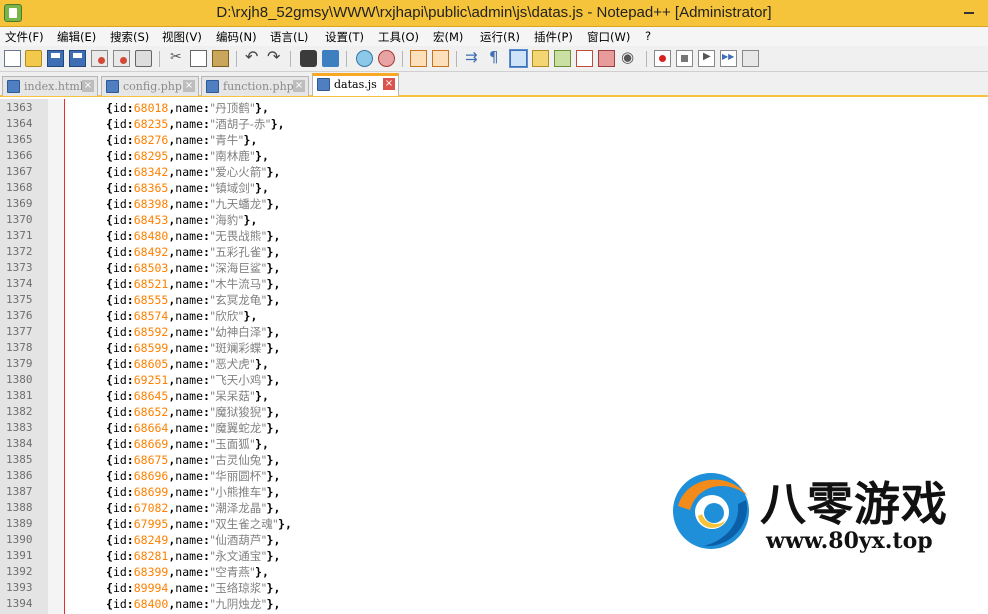 The image size is (988, 614). I want to click on user-defined-language-icon, so click(540, 58).